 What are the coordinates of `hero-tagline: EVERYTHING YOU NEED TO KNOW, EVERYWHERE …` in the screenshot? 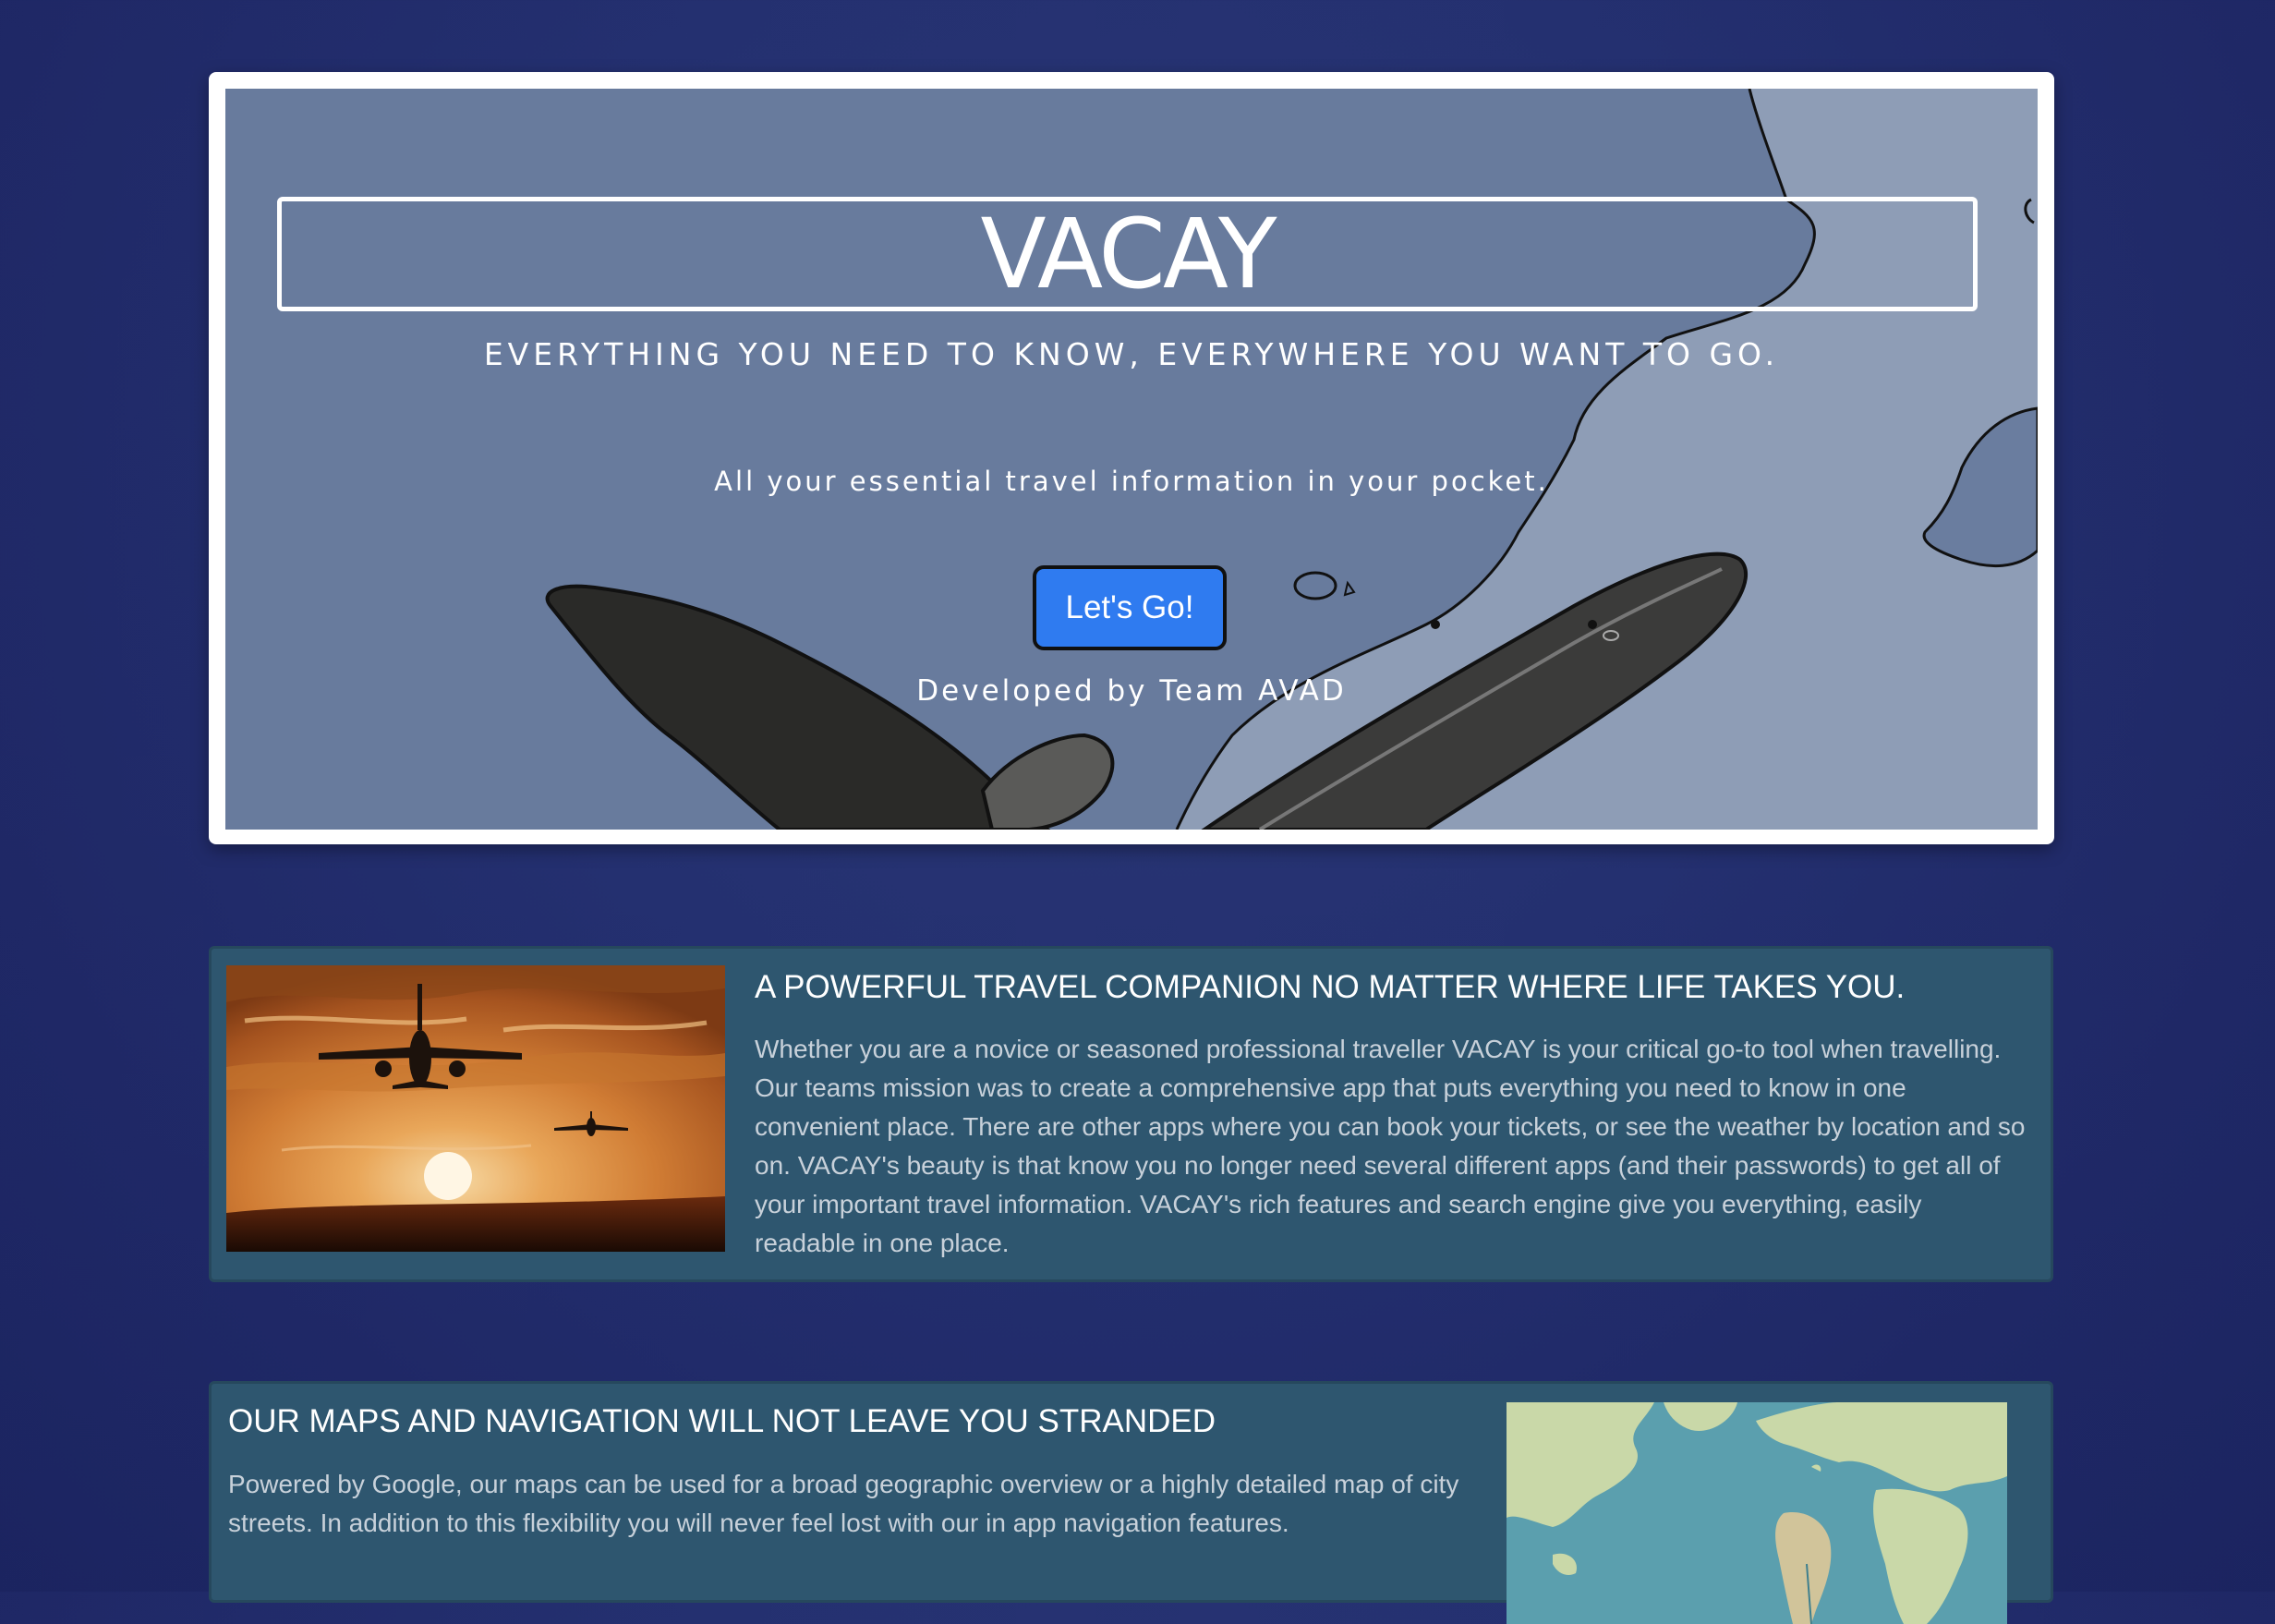 It's located at (1132, 354).